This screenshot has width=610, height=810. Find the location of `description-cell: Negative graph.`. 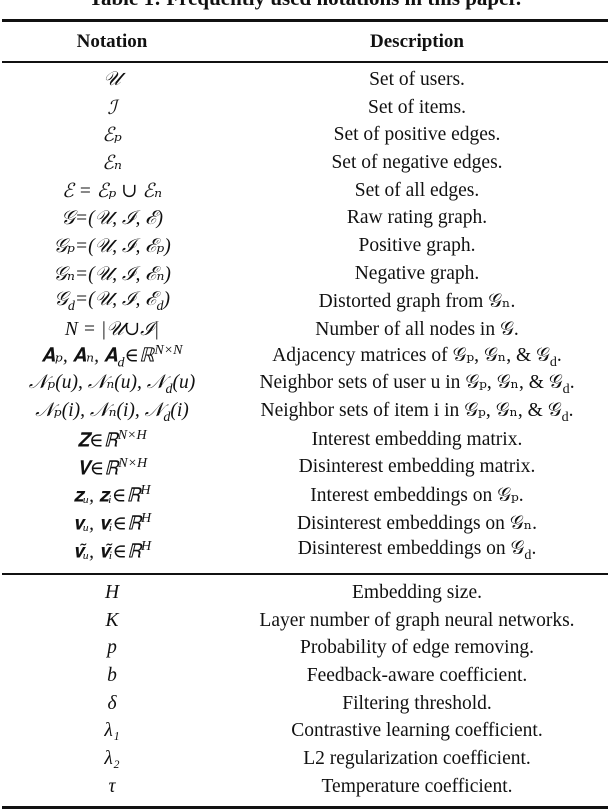

description-cell: Negative graph. is located at coordinates (417, 273).